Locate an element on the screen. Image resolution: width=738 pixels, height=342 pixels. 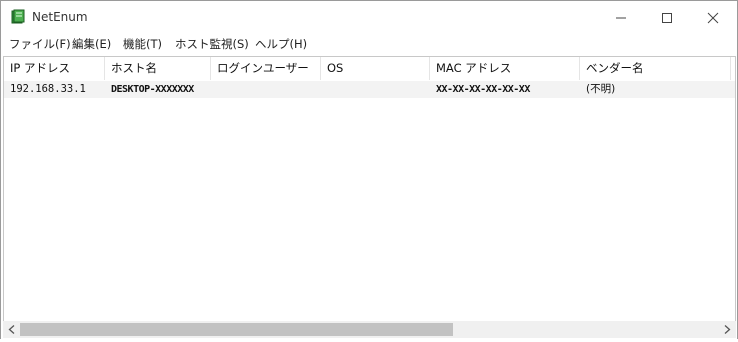
menu-function: 機能(T) is located at coordinates (142, 44).